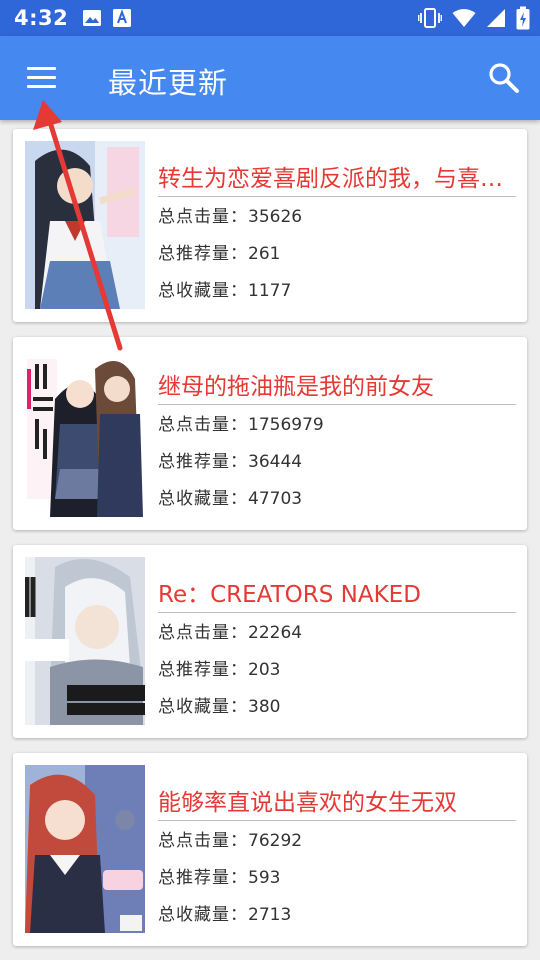 Image resolution: width=540 pixels, height=960 pixels. I want to click on recommends-value: 261, so click(264, 254).